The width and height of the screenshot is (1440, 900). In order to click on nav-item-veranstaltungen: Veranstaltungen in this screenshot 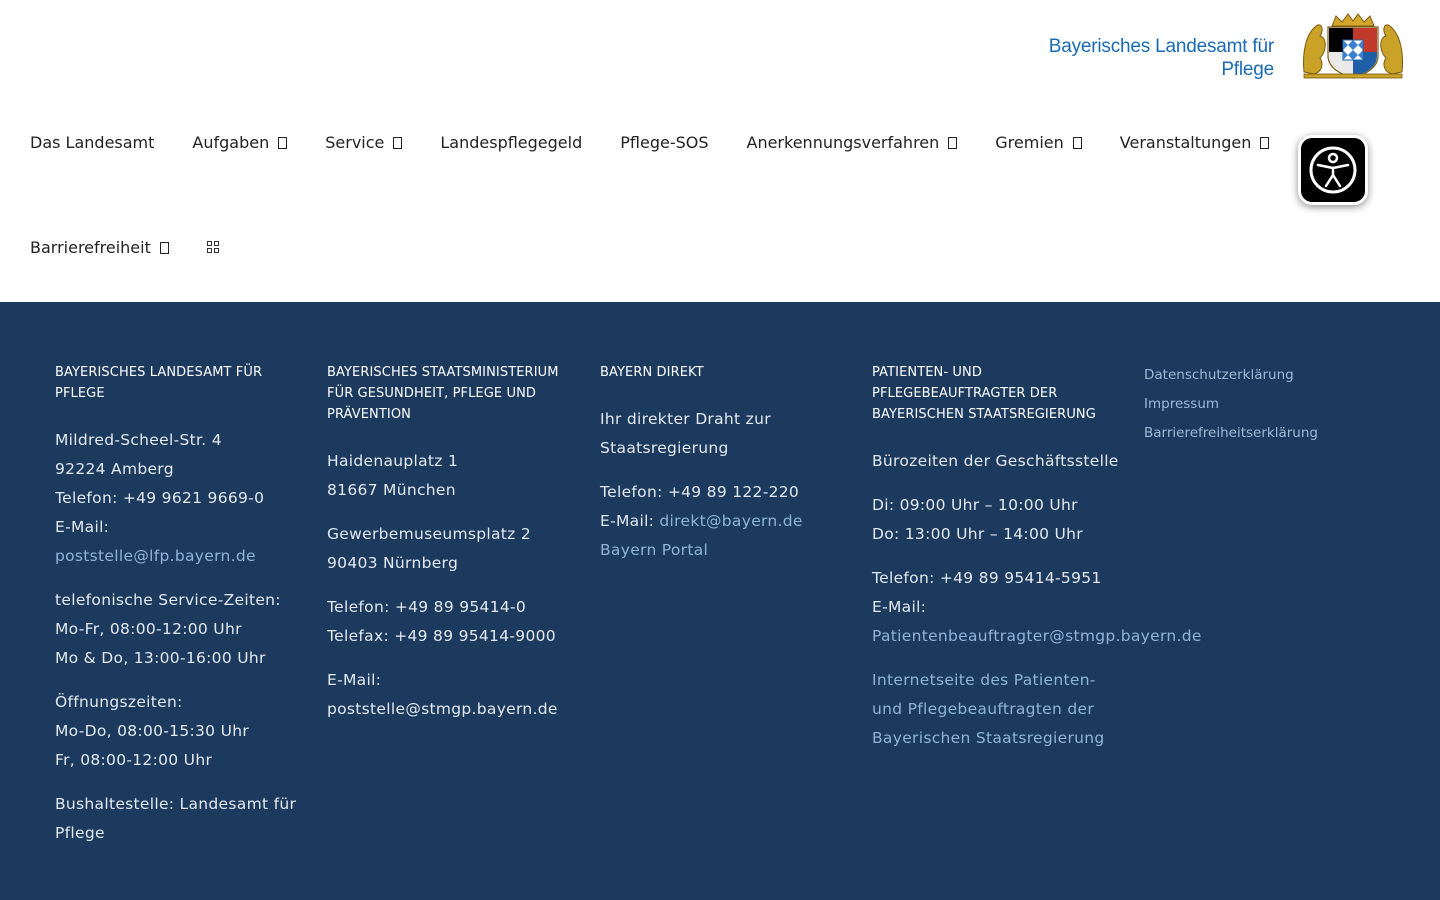, I will do `click(1195, 142)`.